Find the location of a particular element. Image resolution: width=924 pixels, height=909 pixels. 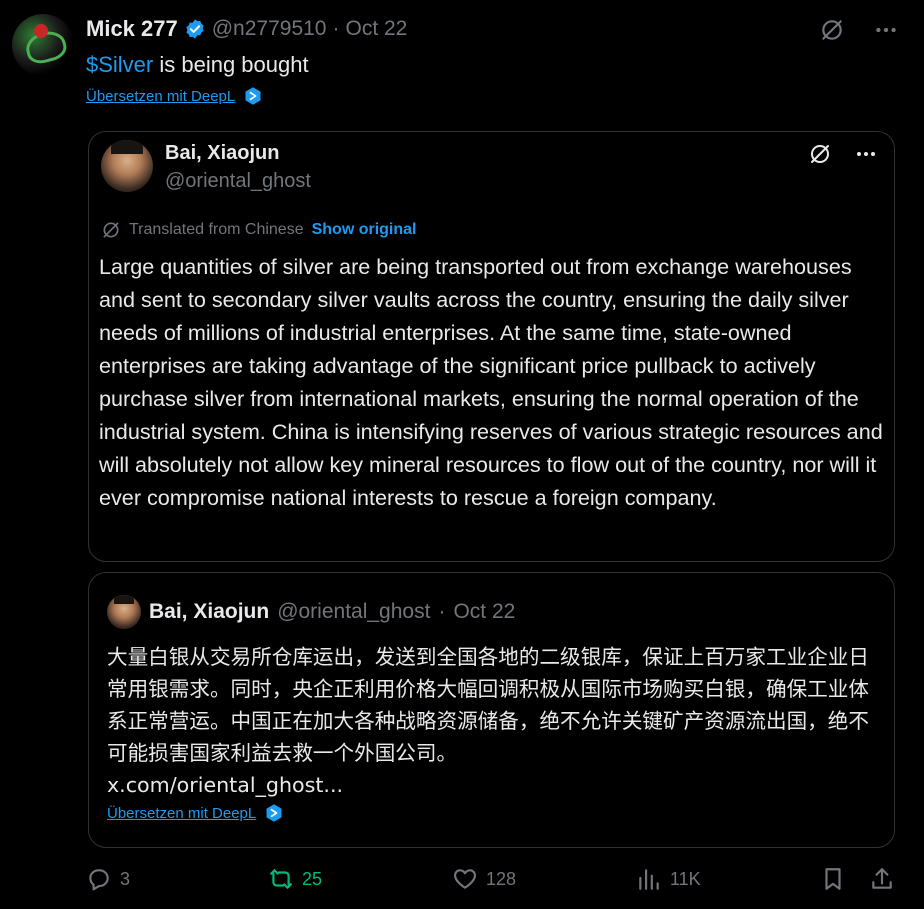

author-handle: @n2779510 is located at coordinates (269, 29).